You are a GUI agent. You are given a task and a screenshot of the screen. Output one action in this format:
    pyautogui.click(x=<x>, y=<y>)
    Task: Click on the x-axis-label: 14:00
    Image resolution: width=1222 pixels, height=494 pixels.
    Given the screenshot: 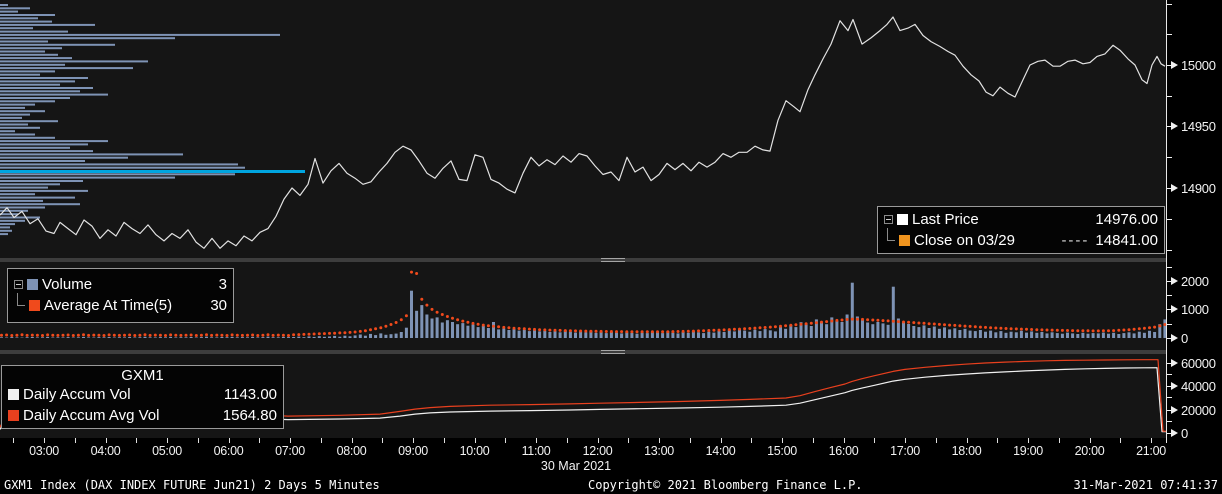 What is the action you would take?
    pyautogui.click(x=720, y=451)
    